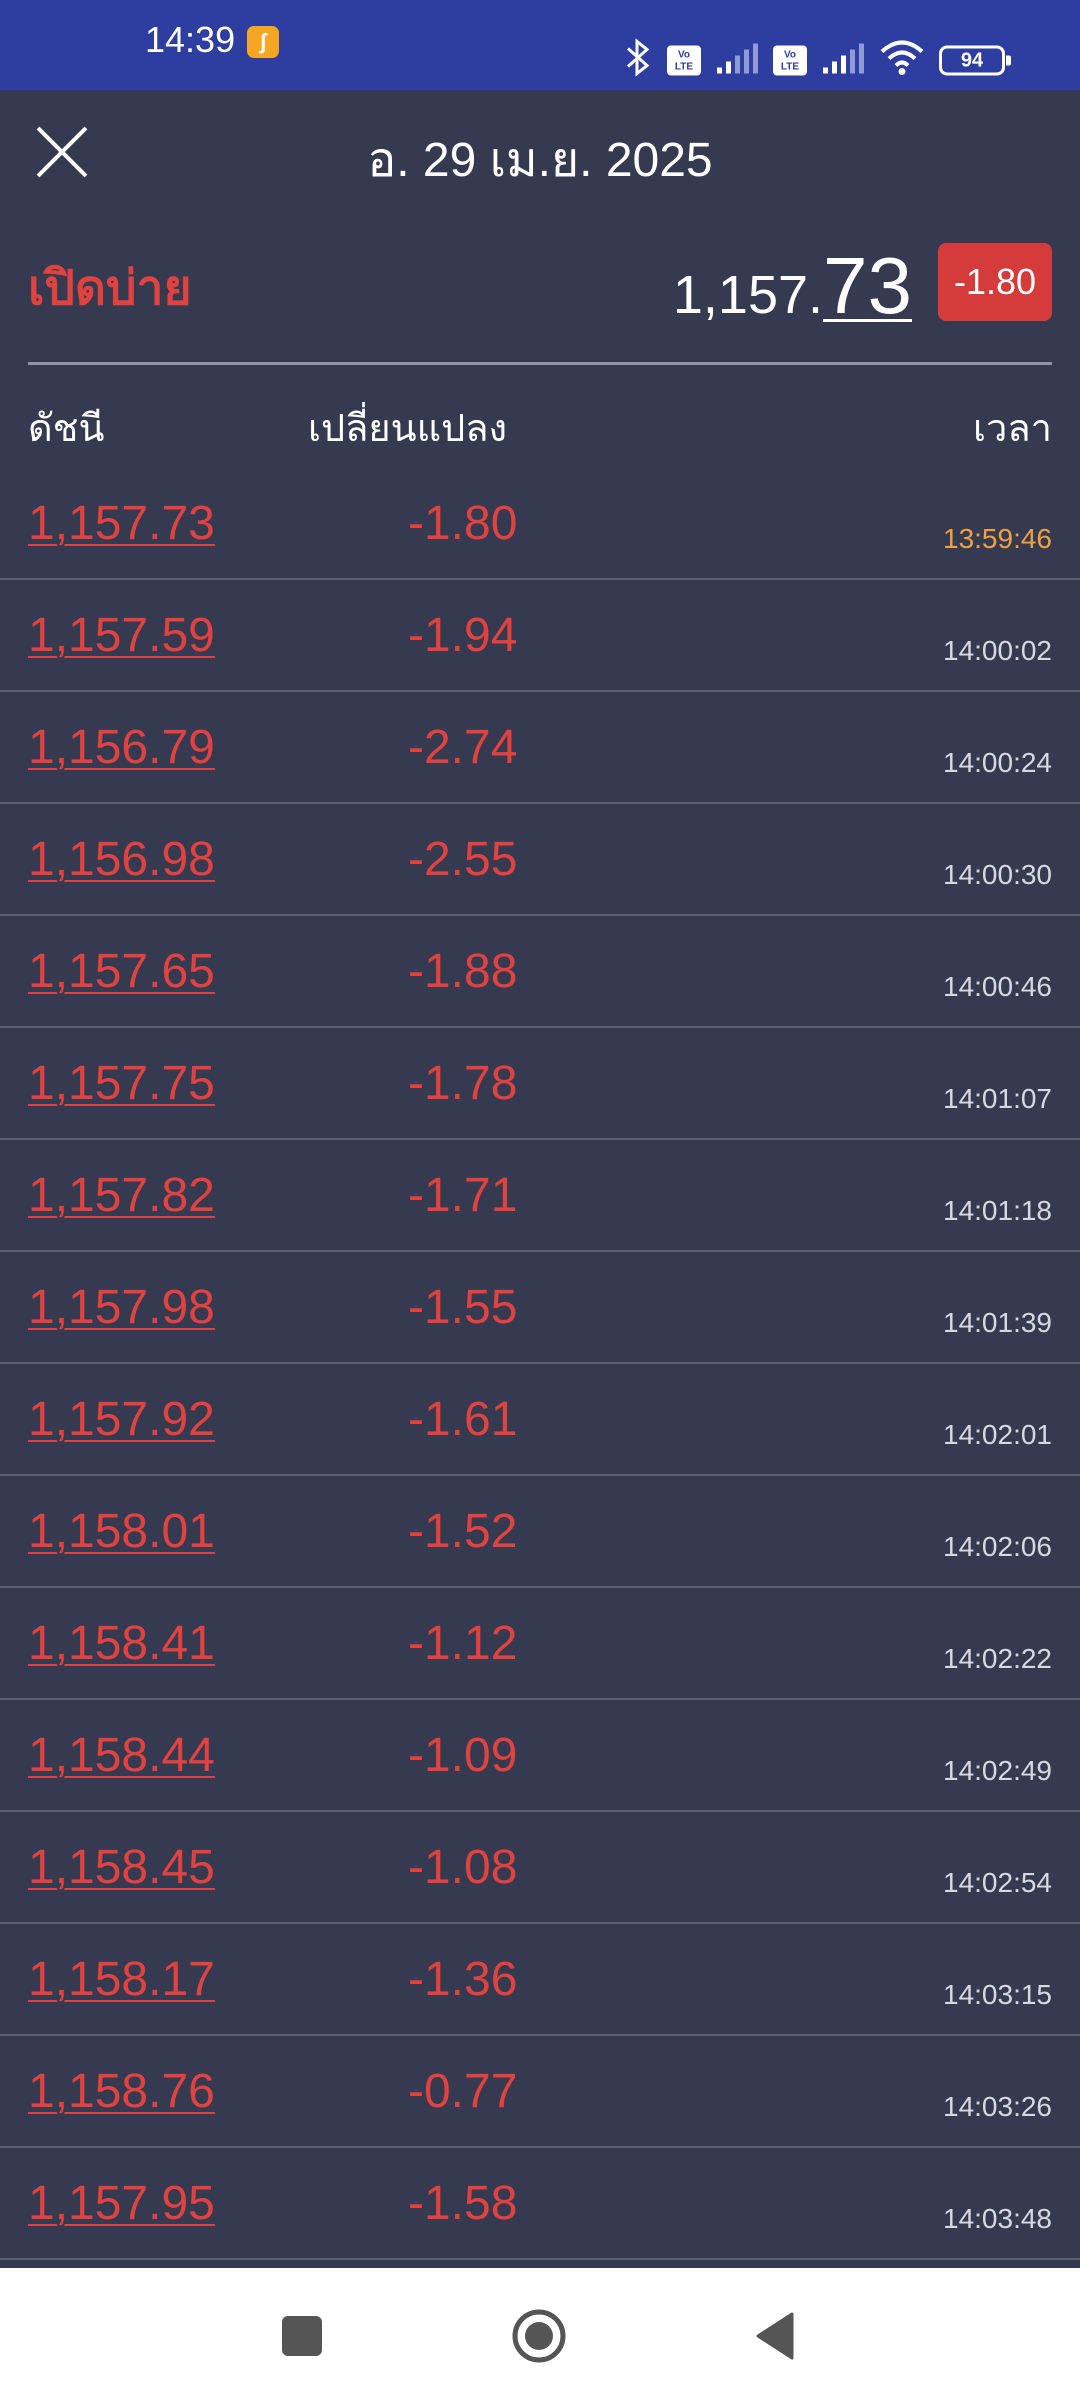 Image resolution: width=1080 pixels, height=2400 pixels. What do you see at coordinates (997, 2106) in the screenshot?
I see `row-time-value: 14:03:26` at bounding box center [997, 2106].